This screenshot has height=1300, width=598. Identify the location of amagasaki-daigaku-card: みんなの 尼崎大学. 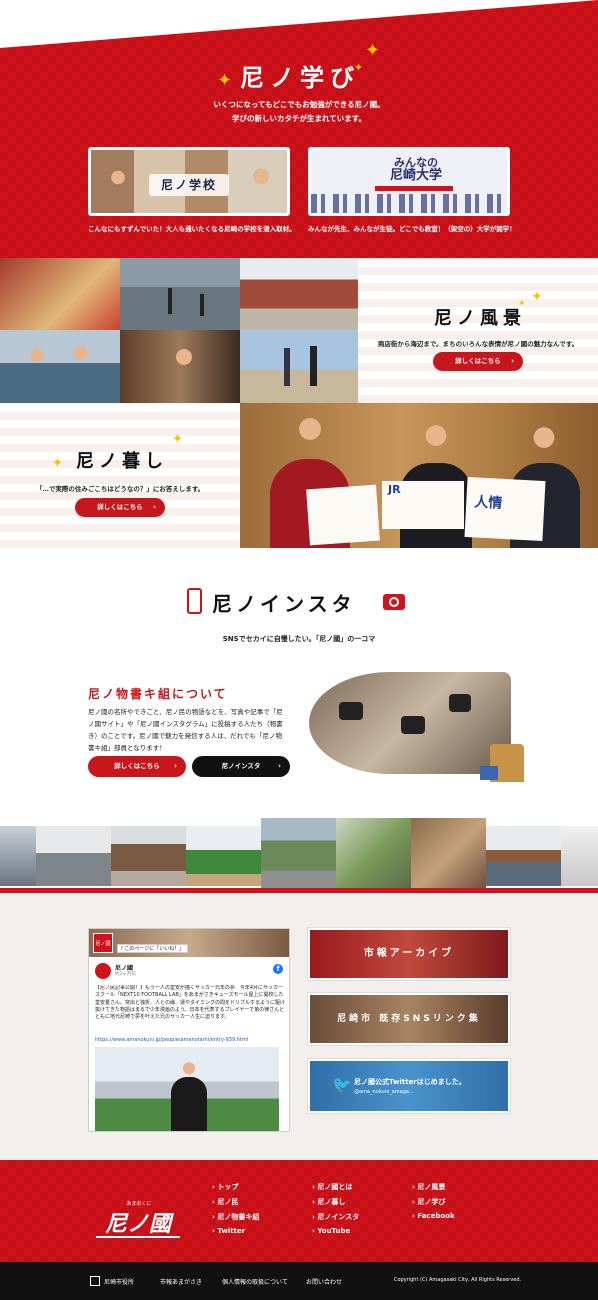
(409, 181).